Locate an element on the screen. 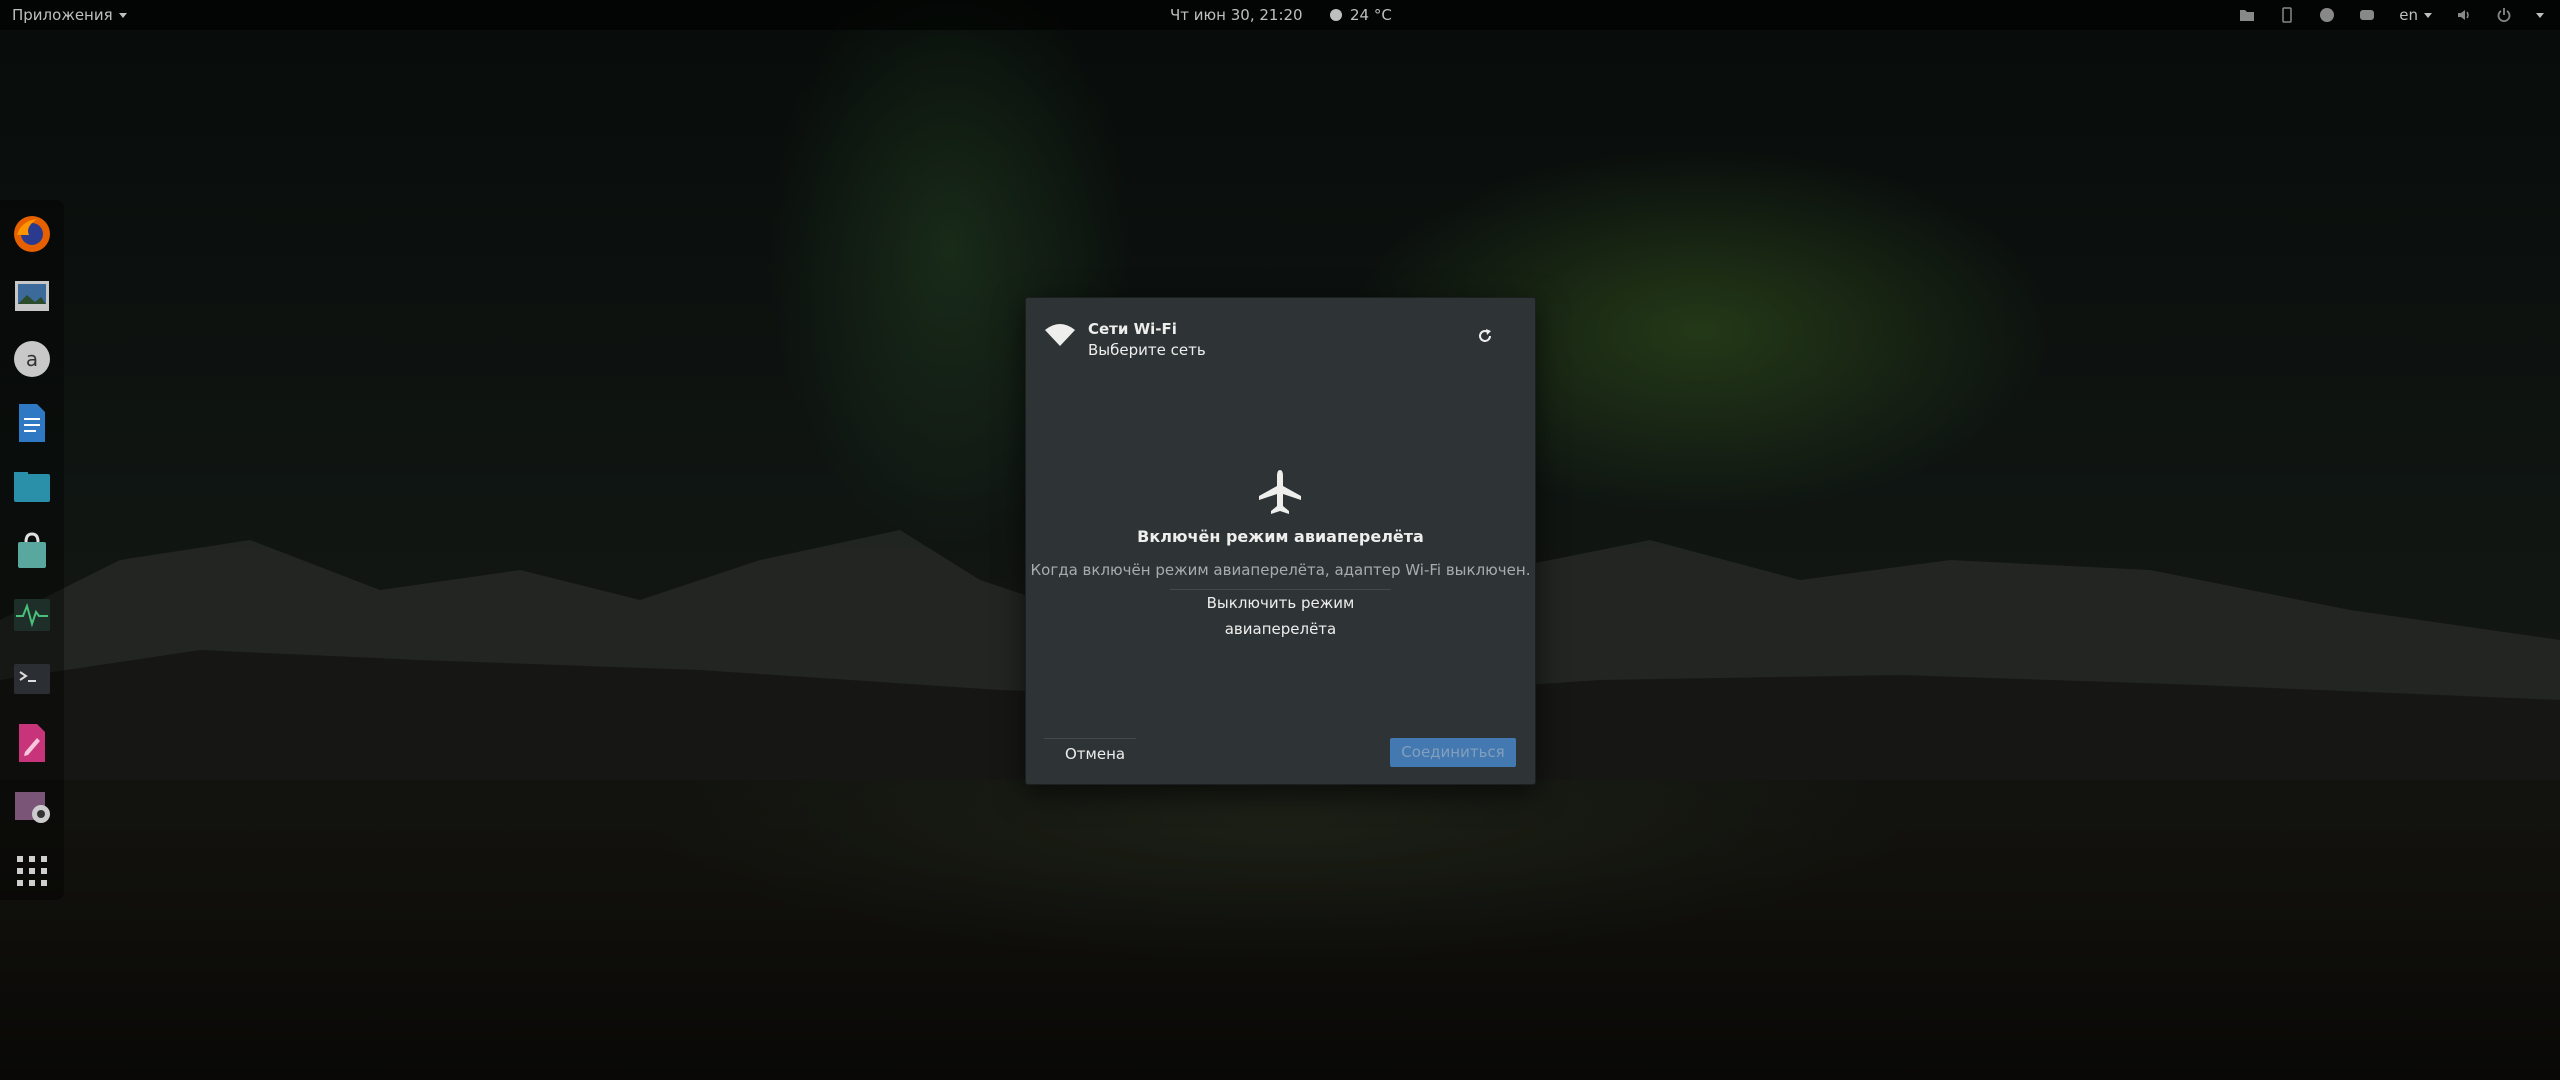 Image resolution: width=2560 pixels, height=1080 pixels. system-tray: en is located at coordinates (2391, 15).